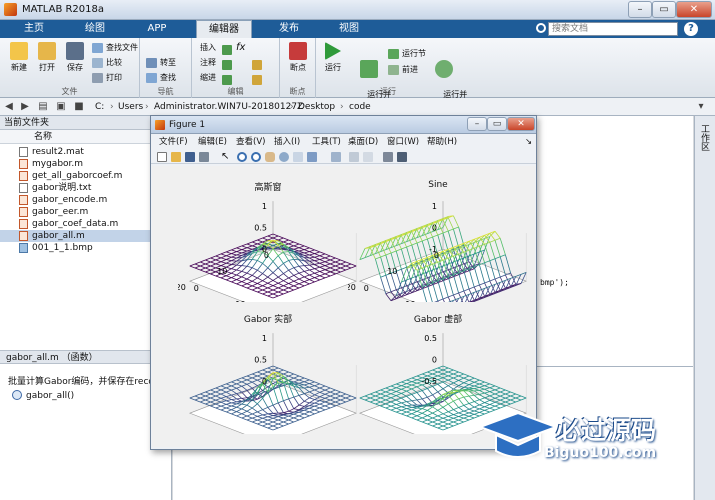 The height and width of the screenshot is (500, 715). Describe the element at coordinates (298, 57) in the screenshot. I see `breakpoints-button: 断点` at that location.